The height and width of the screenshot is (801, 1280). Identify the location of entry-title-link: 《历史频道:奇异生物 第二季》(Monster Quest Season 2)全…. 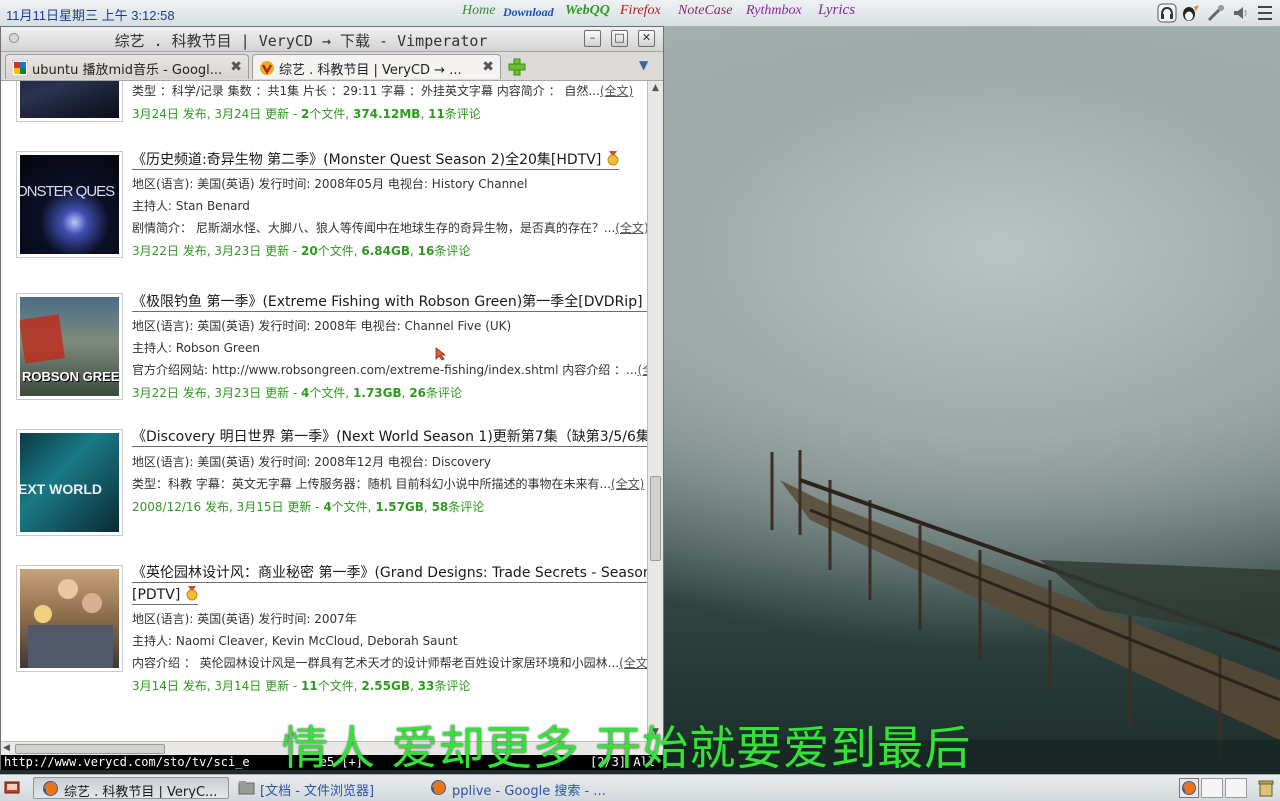
(376, 160).